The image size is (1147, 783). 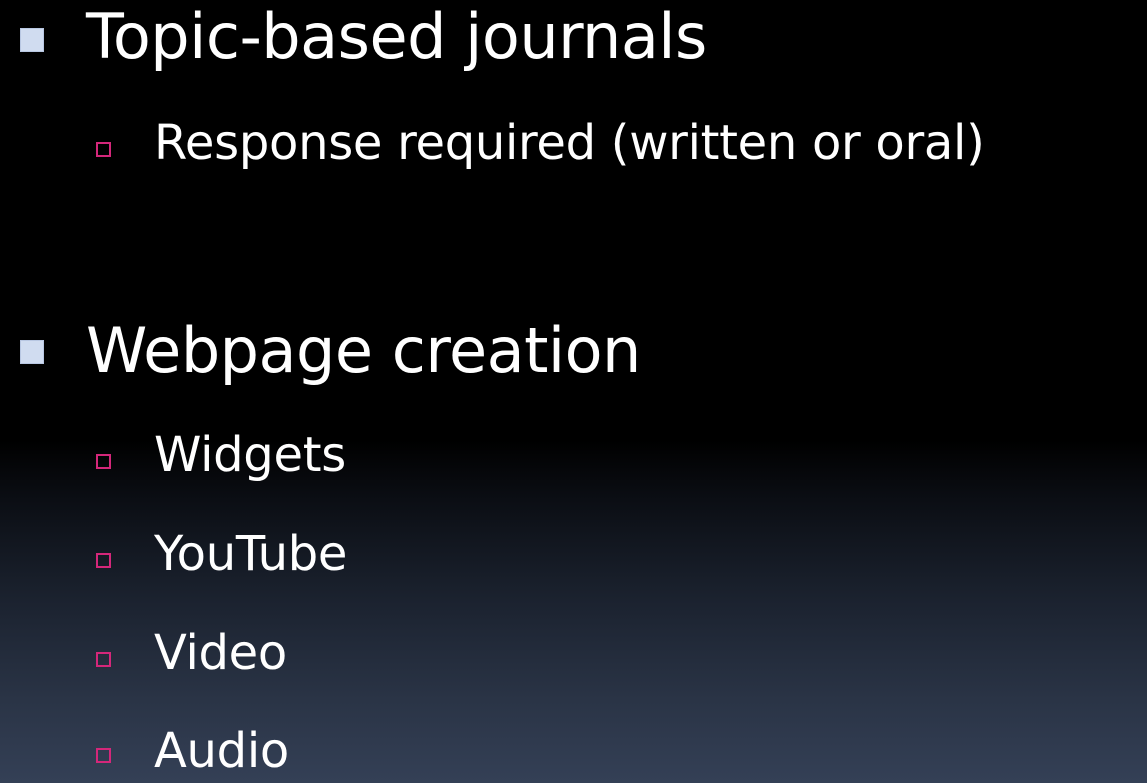 I want to click on bullet-text: Topic-based journals, so click(x=396, y=36).